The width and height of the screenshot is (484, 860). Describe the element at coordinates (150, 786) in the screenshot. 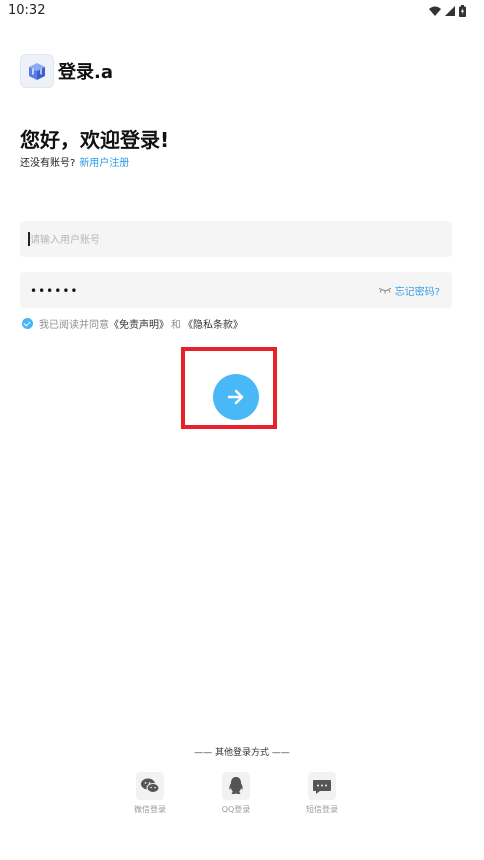

I see `wechat-icon` at that location.